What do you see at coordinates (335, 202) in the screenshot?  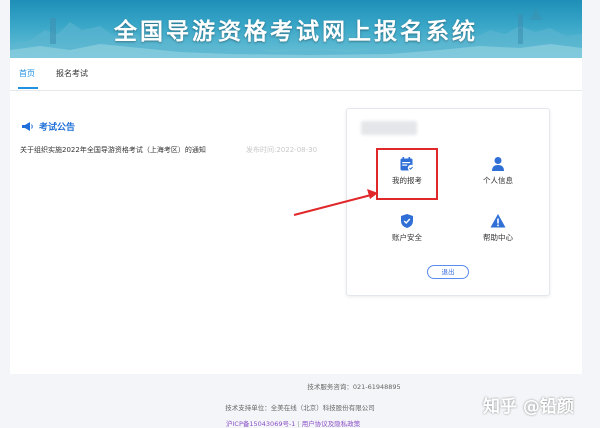 I see `annotation-arrow` at bounding box center [335, 202].